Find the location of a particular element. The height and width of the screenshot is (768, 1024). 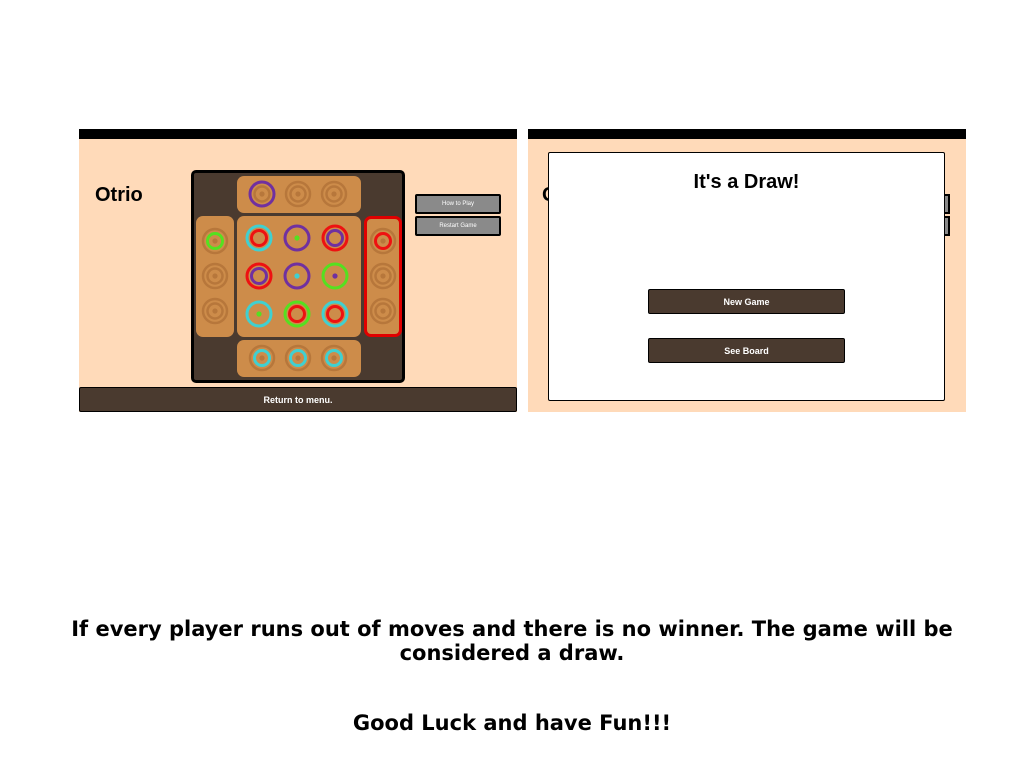

bottom-piece-tray is located at coordinates (299, 358).